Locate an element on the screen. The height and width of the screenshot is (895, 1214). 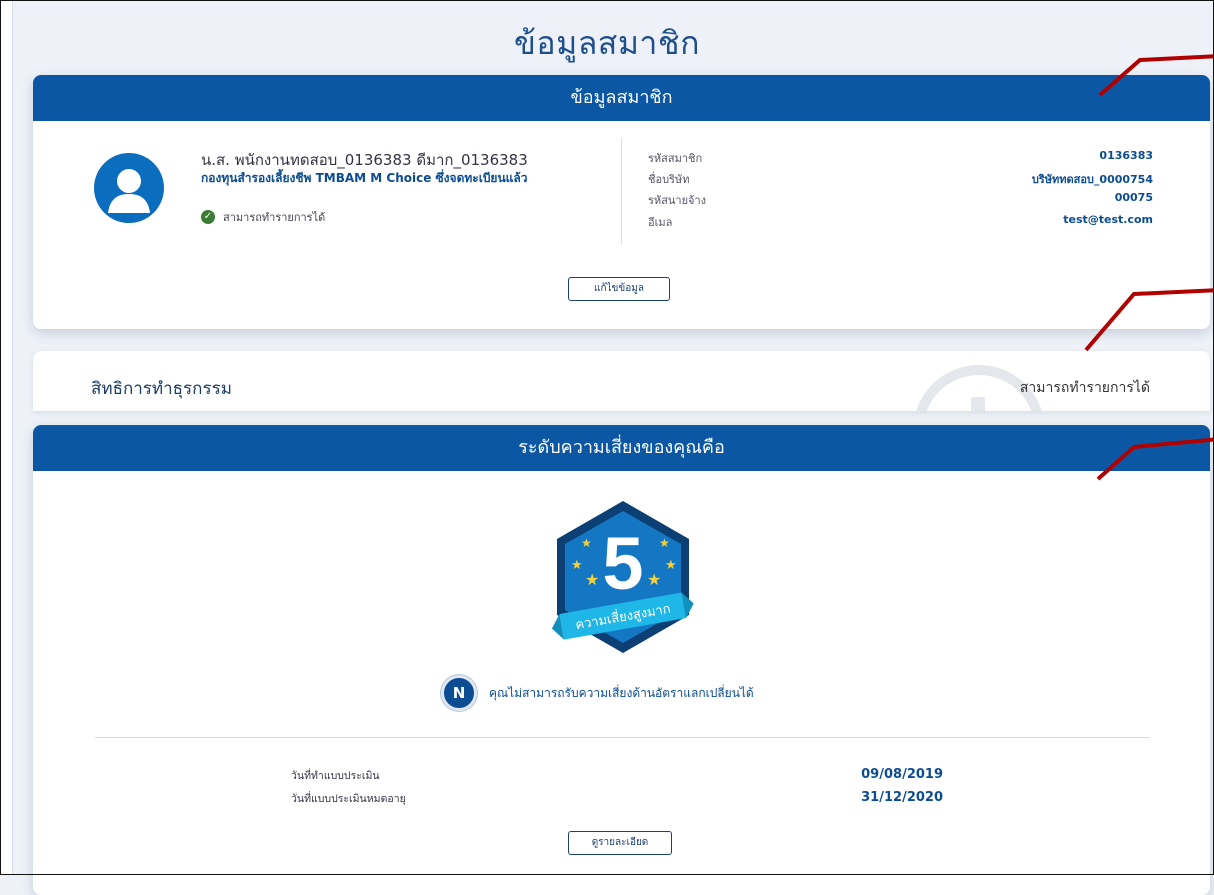
date-value: 09/08/2019 is located at coordinates (902, 774).